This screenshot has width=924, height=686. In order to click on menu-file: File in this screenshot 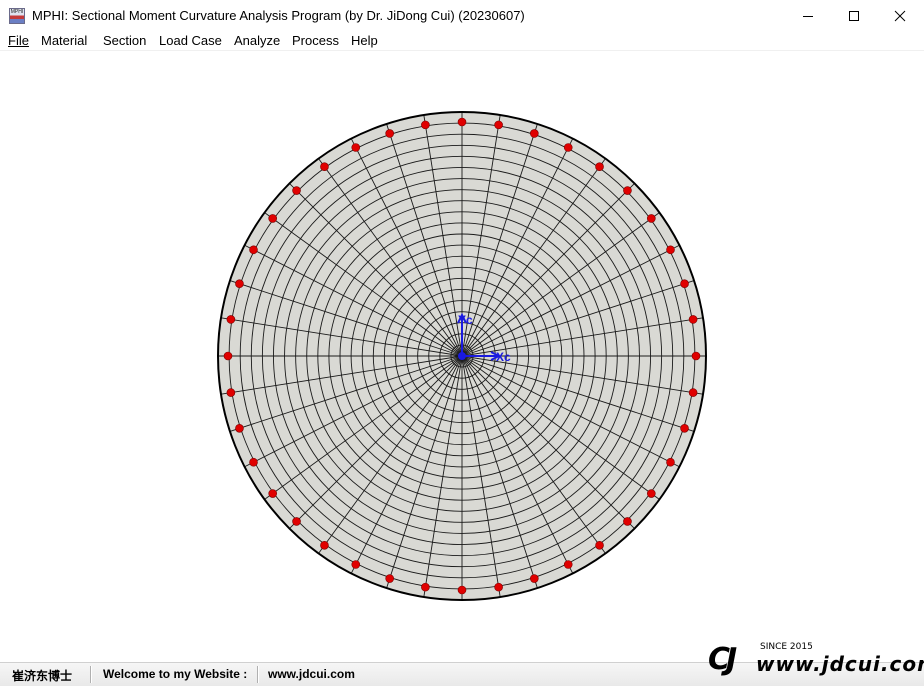, I will do `click(18, 40)`.